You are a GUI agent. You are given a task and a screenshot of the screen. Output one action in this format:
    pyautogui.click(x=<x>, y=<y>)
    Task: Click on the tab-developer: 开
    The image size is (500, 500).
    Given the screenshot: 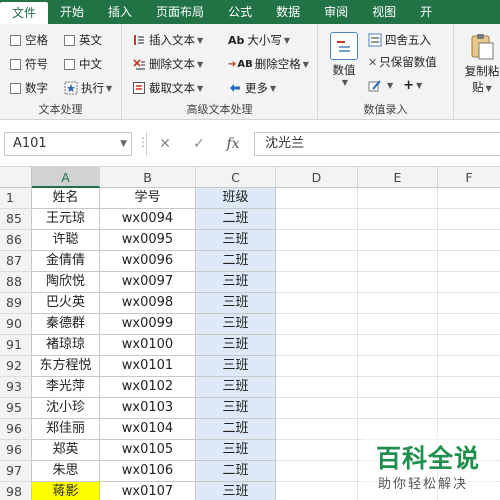 What is the action you would take?
    pyautogui.click(x=426, y=12)
    